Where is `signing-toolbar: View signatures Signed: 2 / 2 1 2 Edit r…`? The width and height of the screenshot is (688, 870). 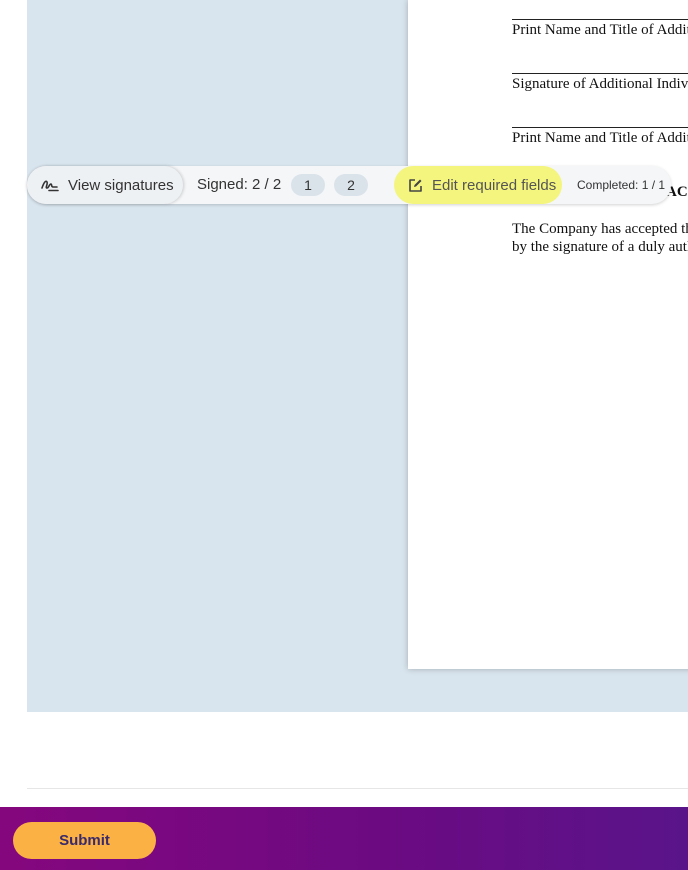 signing-toolbar: View signatures Signed: 2 / 2 1 2 Edit r… is located at coordinates (349, 185).